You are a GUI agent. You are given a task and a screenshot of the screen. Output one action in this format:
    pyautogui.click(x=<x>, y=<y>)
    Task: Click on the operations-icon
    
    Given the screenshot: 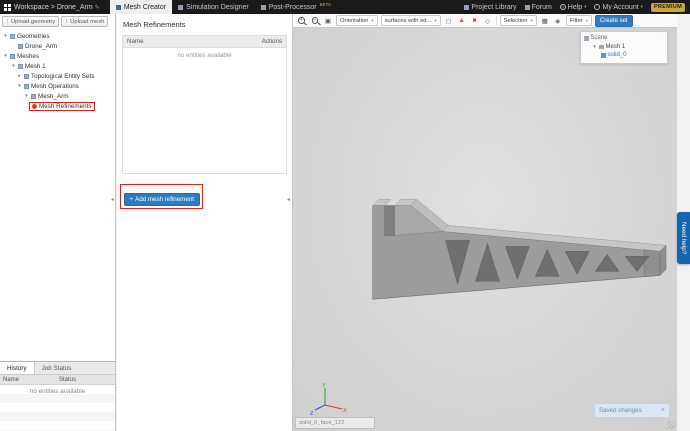 What is the action you would take?
    pyautogui.click(x=26, y=86)
    